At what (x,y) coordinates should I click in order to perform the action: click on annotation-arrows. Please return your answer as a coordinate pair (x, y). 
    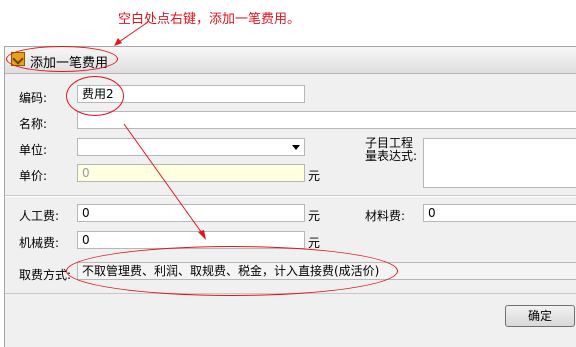
    Looking at the image, I should click on (160, 130).